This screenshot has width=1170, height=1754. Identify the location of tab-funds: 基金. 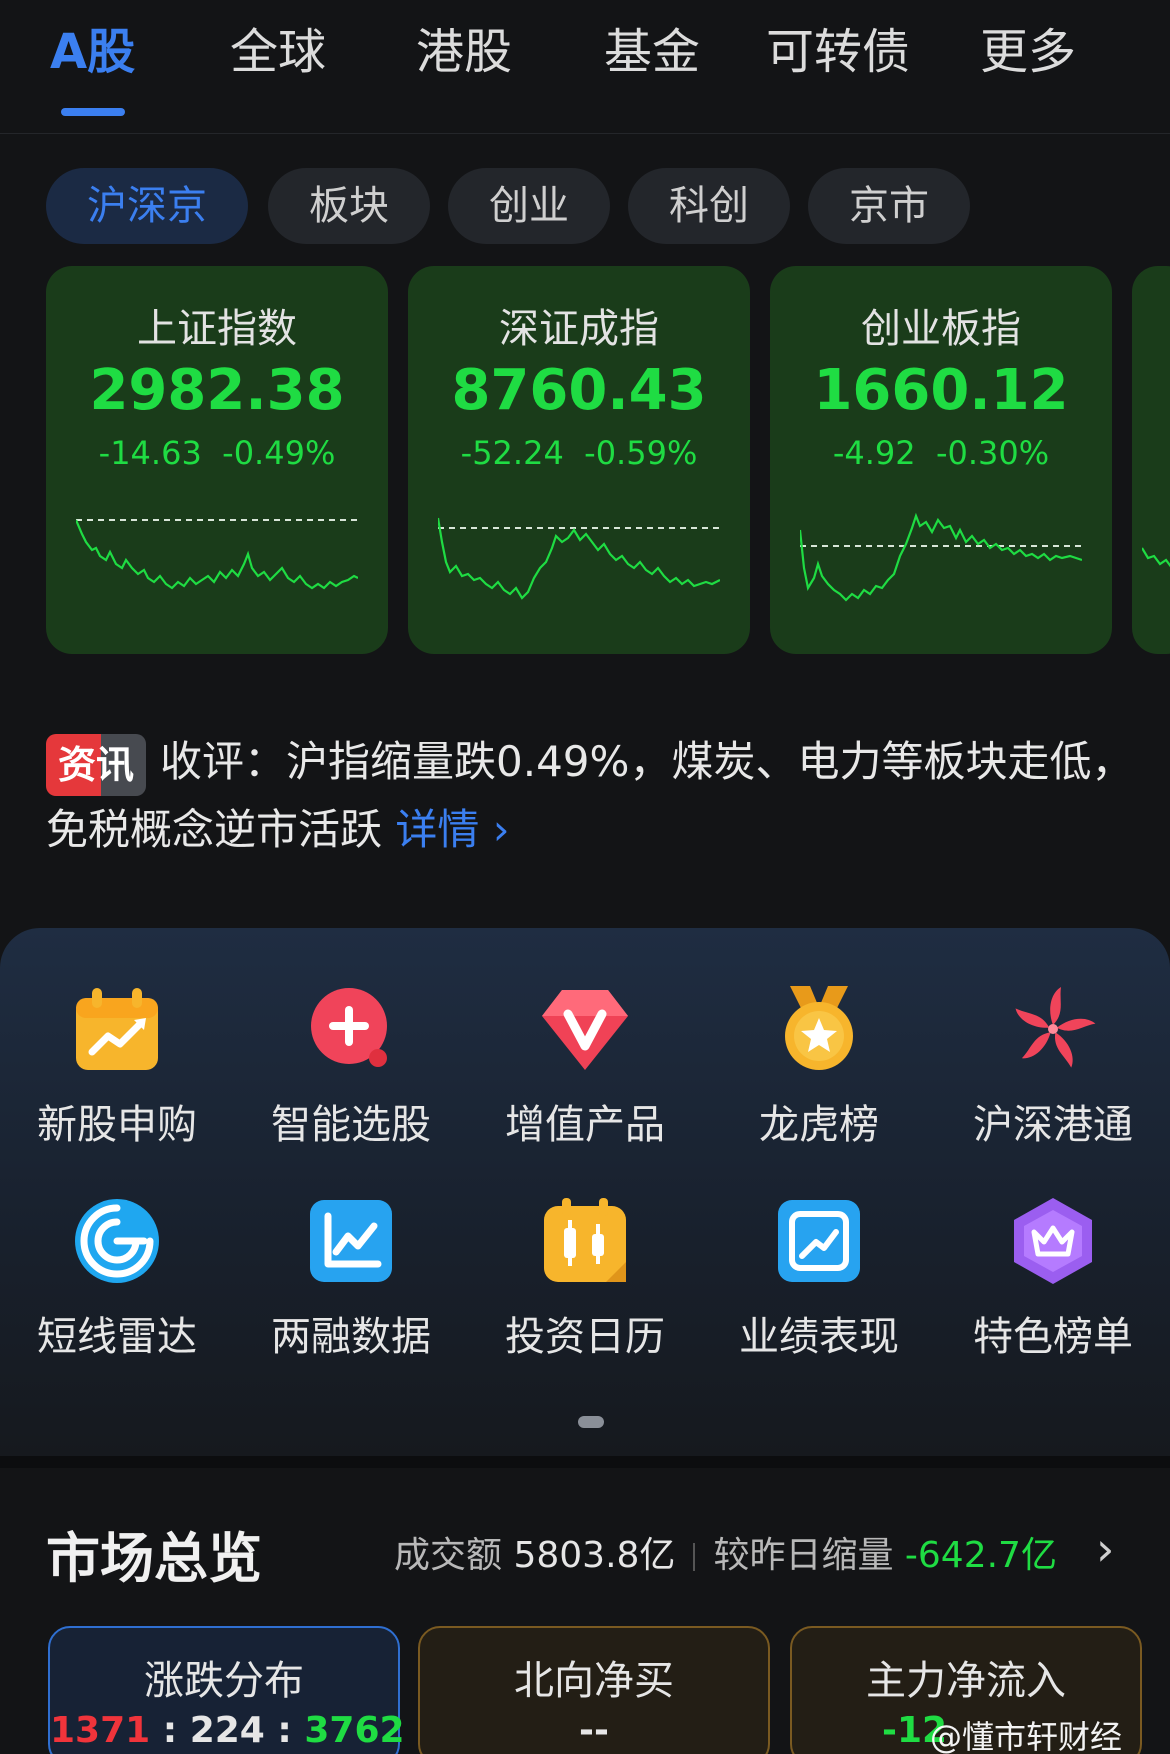
(652, 52).